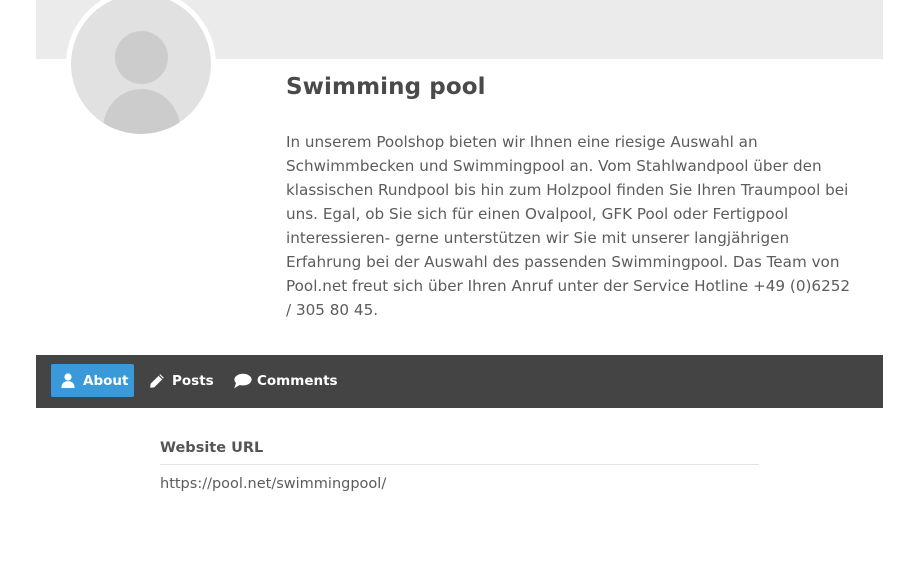 The image size is (910, 561). I want to click on speech-bubble-icon, so click(242, 381).